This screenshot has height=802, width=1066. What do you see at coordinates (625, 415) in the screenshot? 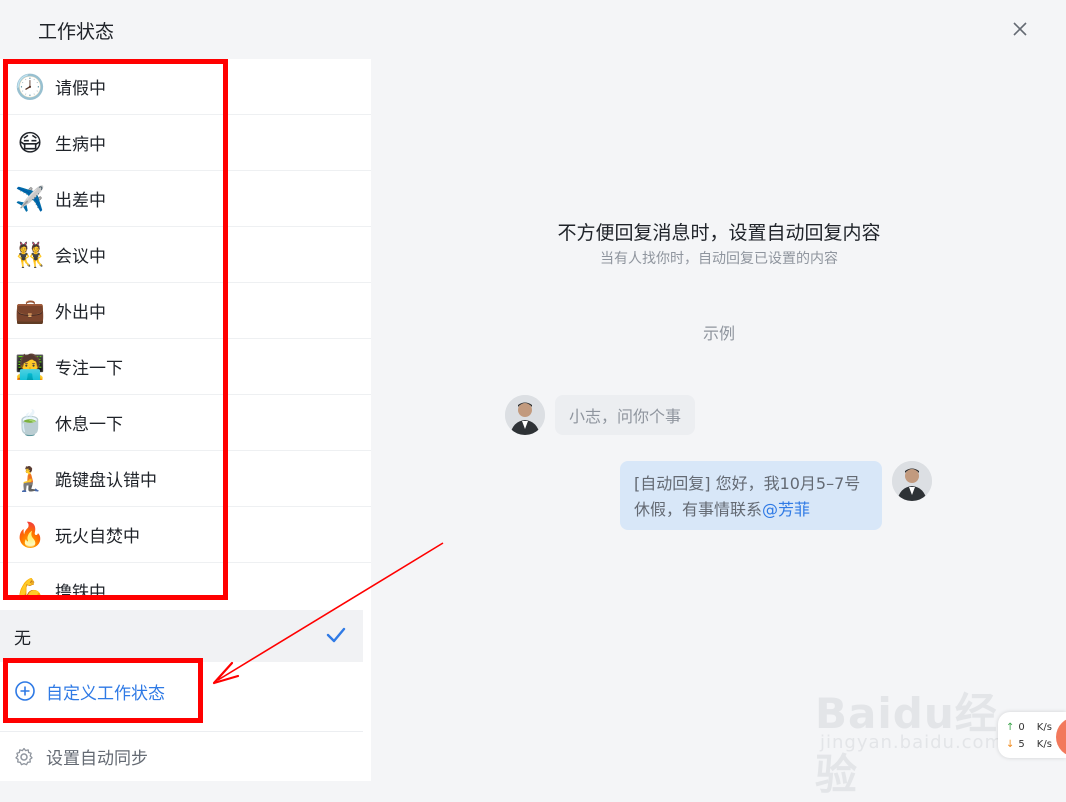
I see `incoming-message-bubble: 小志，问你个事` at bounding box center [625, 415].